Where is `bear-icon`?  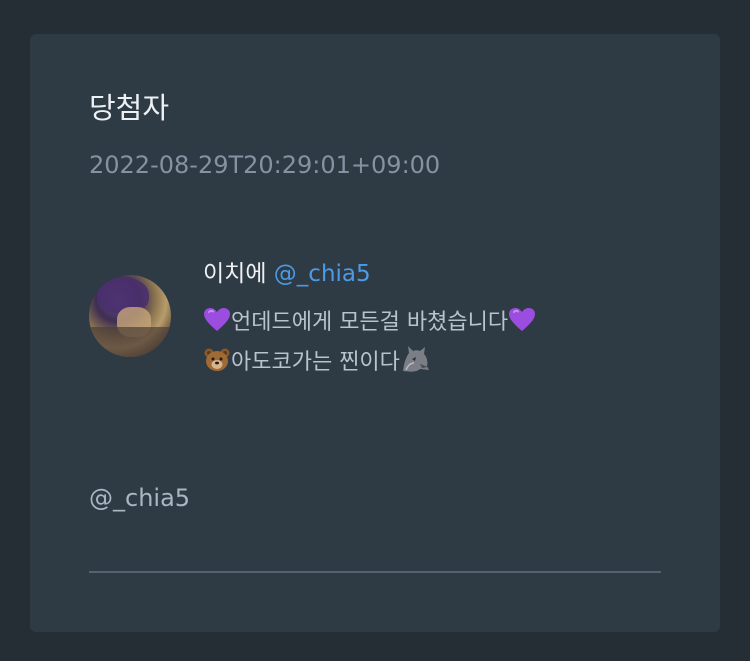 bear-icon is located at coordinates (217, 366).